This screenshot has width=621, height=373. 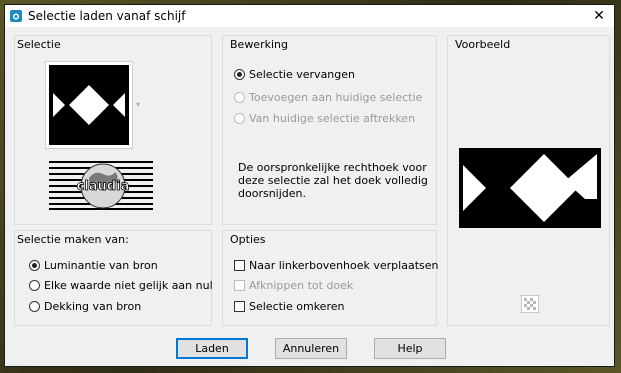 I want to click on radio-label: Luminantie van bron, so click(x=101, y=265).